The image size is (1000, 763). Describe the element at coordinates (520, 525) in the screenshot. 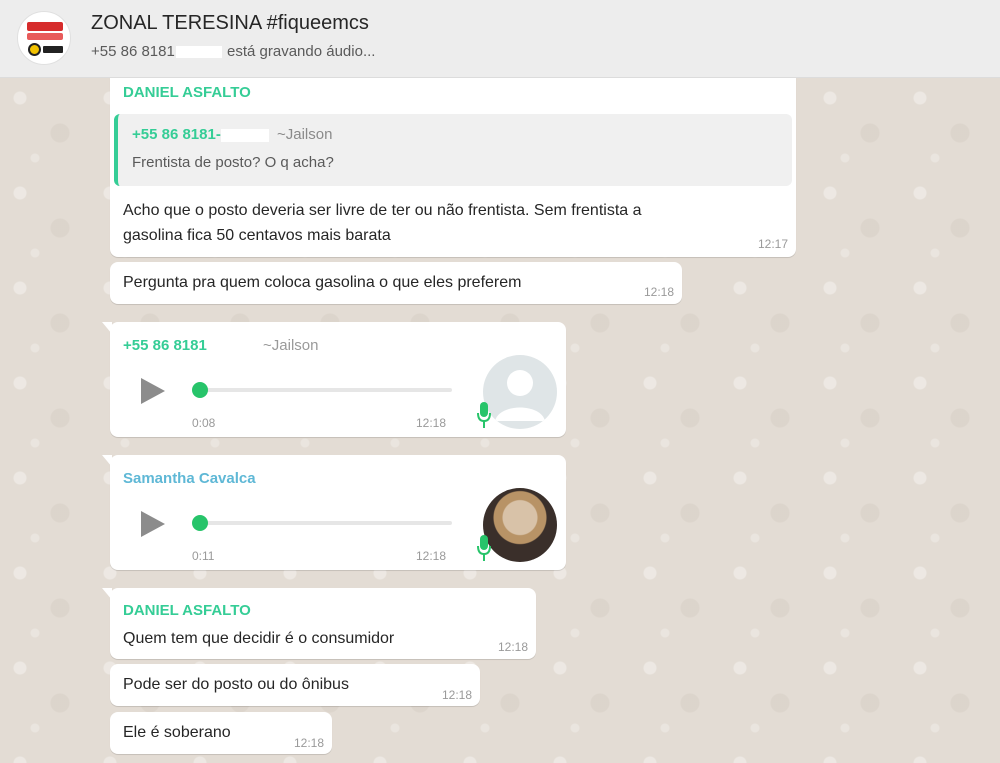

I see `user-photo` at that location.